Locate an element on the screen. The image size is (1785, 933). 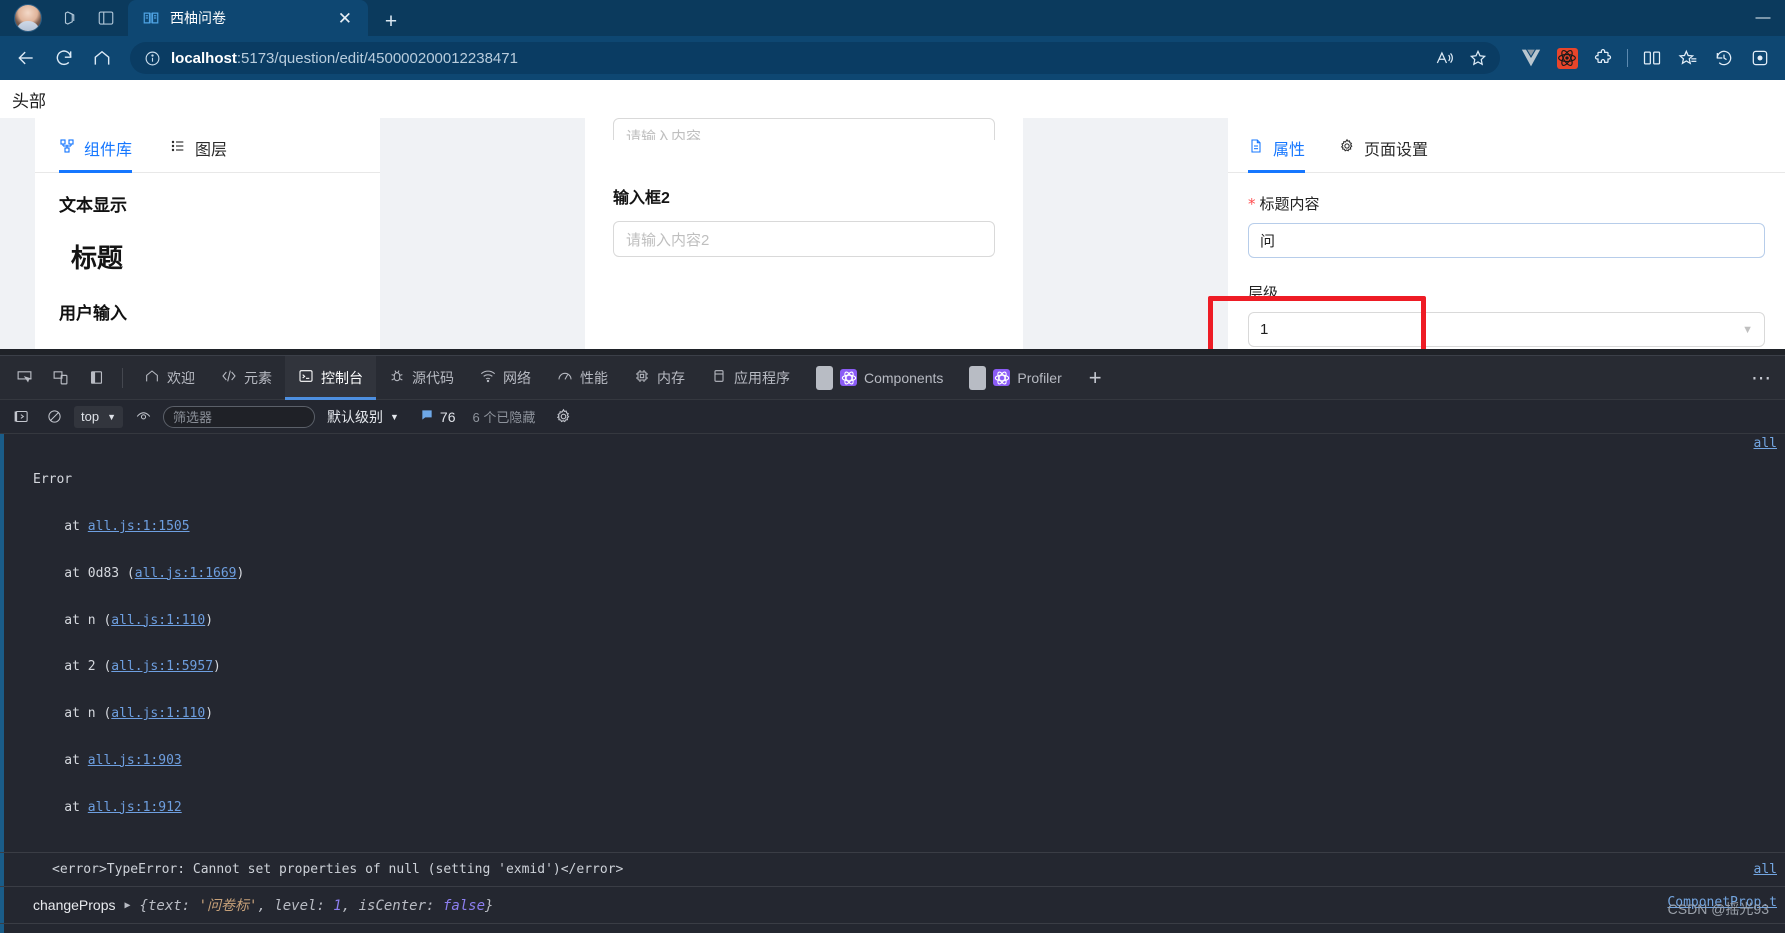
text-input-2: 请输入内容2 is located at coordinates (804, 239).